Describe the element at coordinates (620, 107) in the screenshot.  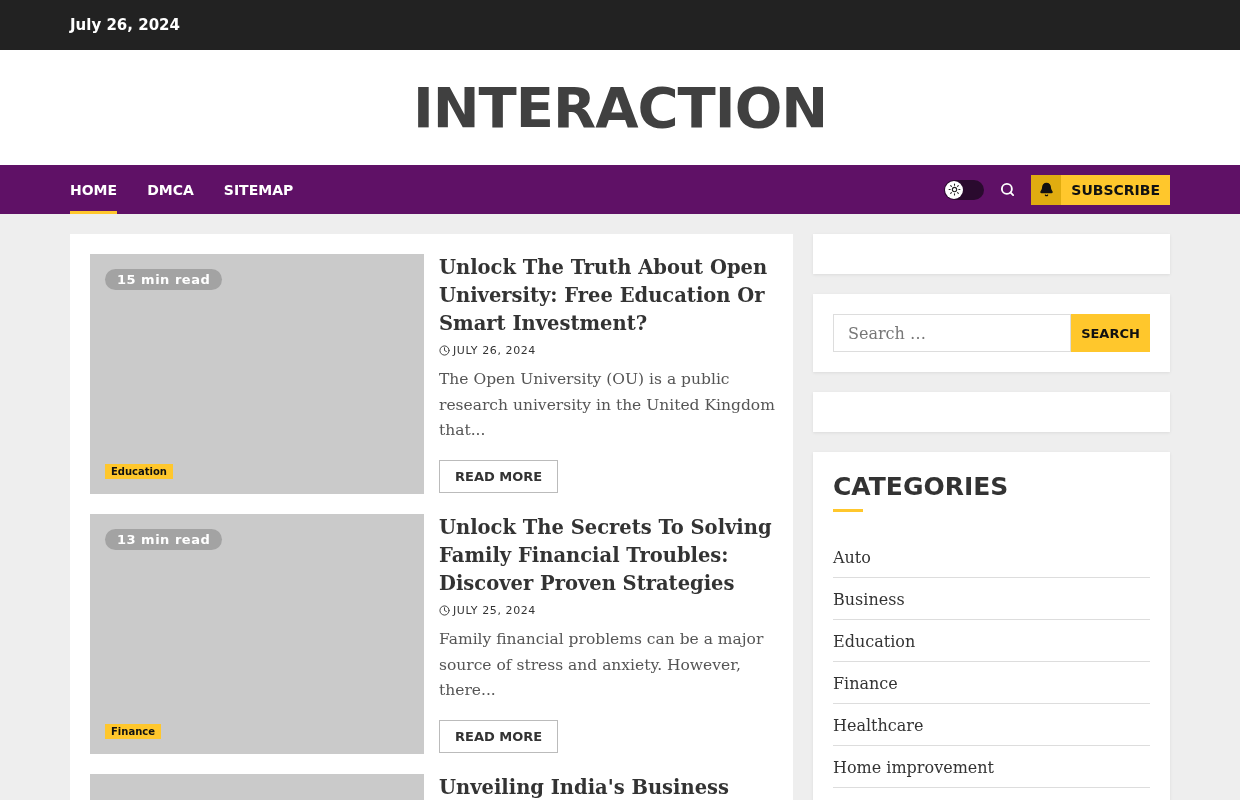
I see `site-title: INTERACTION` at that location.